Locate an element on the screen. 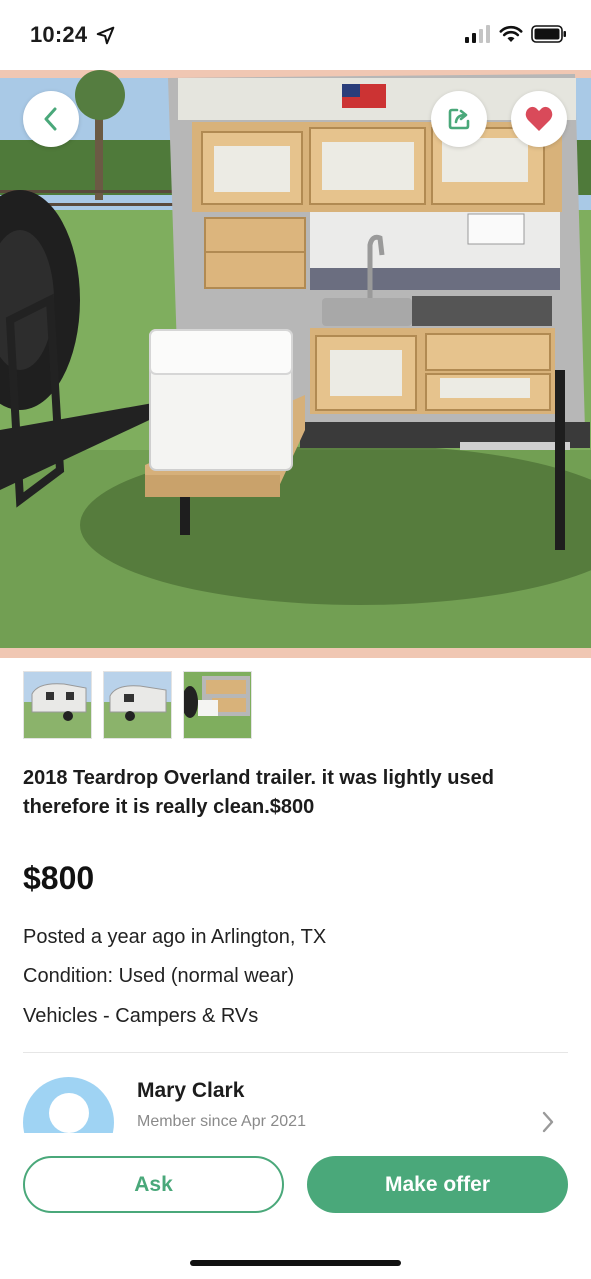 The height and width of the screenshot is (1279, 591). chevron-right-icon is located at coordinates (548, 1122).